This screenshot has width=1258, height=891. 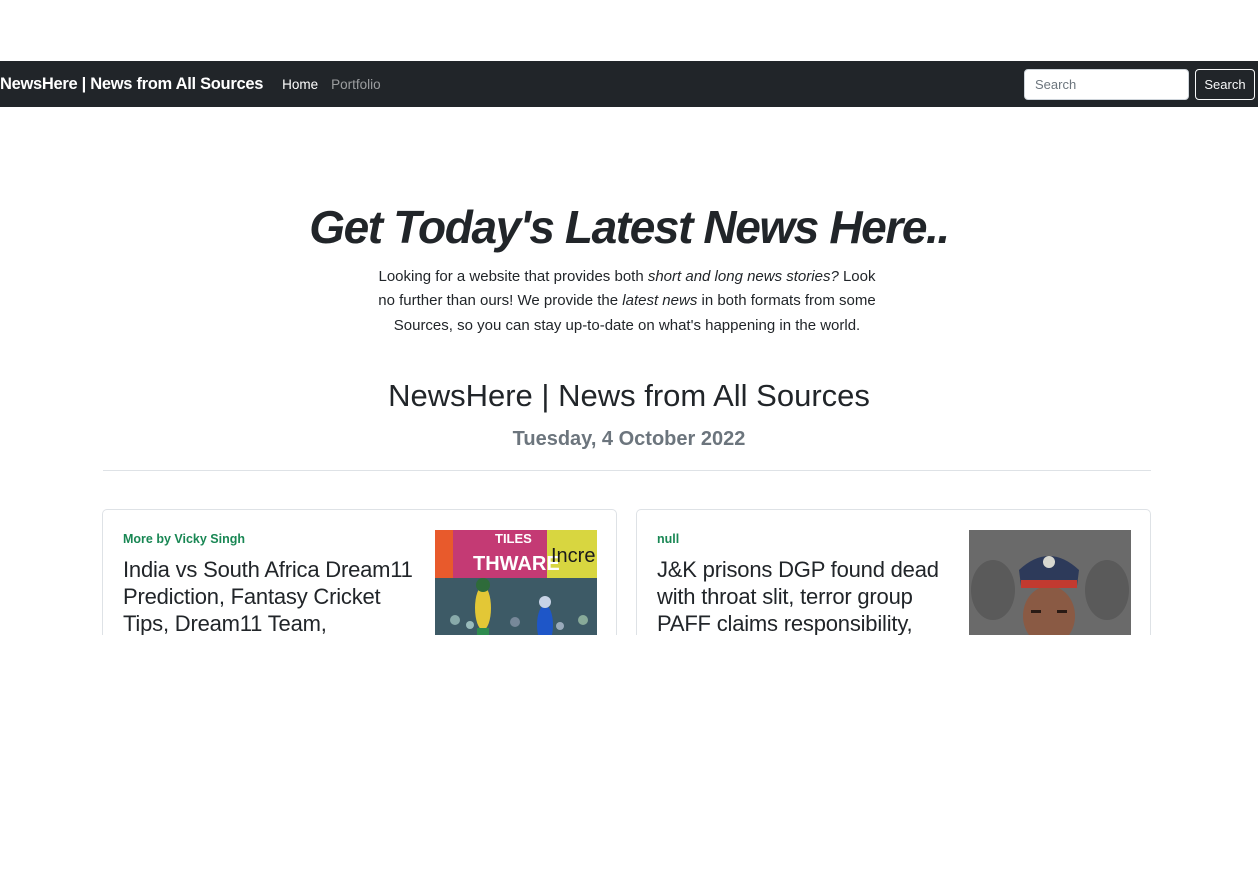 What do you see at coordinates (668, 539) in the screenshot?
I see `card-author-link: null` at bounding box center [668, 539].